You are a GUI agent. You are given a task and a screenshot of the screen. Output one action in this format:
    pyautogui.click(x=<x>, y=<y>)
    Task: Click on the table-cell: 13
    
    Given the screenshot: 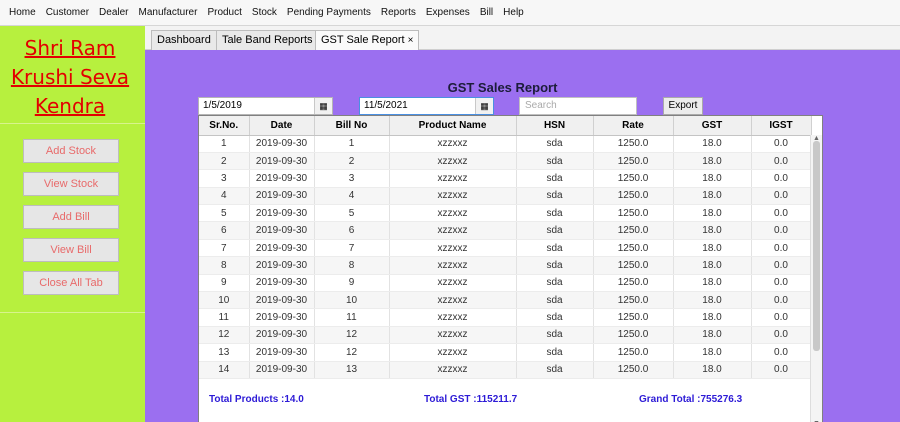 What is the action you would take?
    pyautogui.click(x=352, y=370)
    